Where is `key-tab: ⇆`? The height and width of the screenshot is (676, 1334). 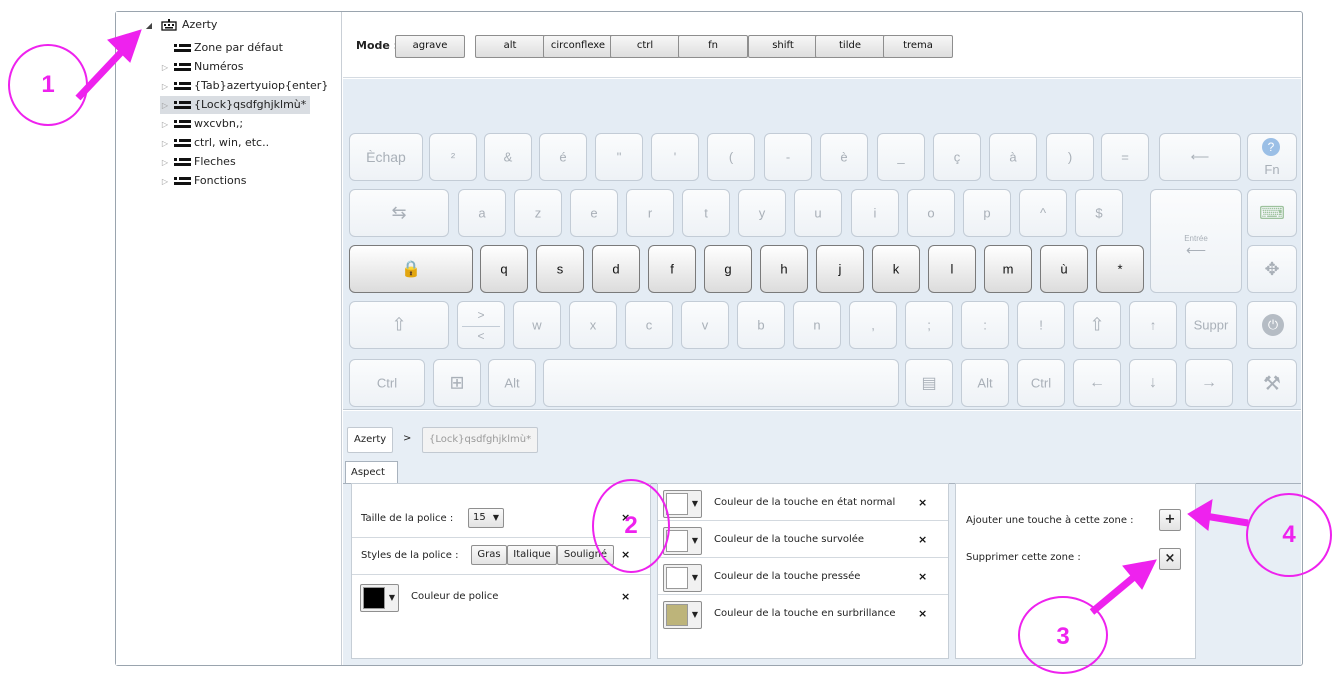
key-tab: ⇆ is located at coordinates (399, 213).